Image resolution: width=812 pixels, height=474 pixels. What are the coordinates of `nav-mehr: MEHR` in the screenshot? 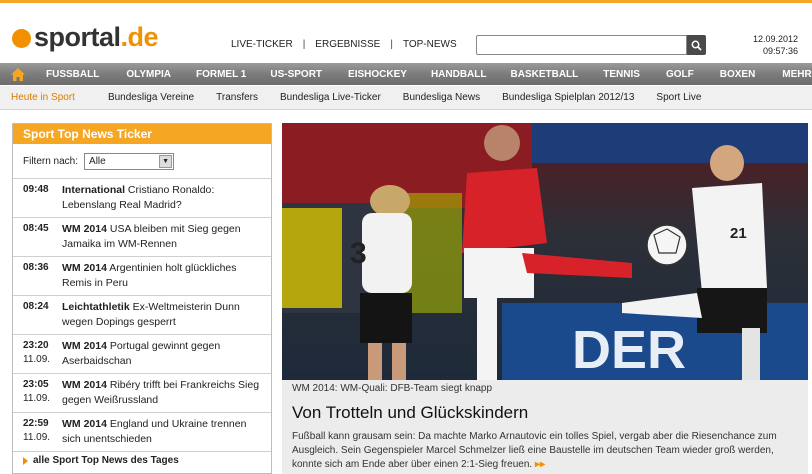 It's located at (796, 74).